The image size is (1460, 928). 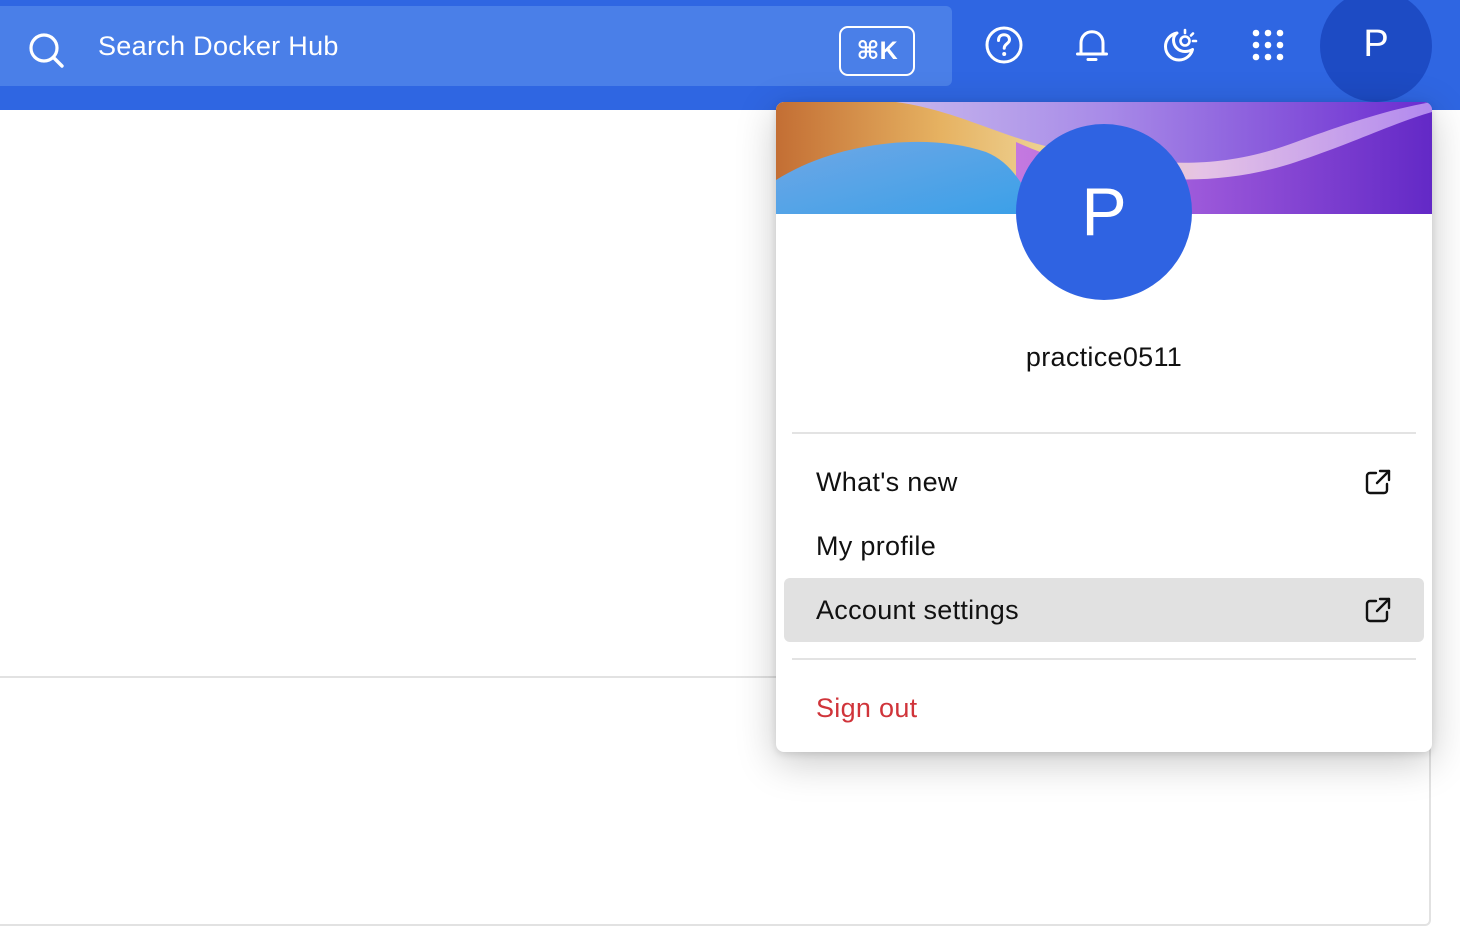 I want to click on search-input: Search Docker Hub, so click(x=218, y=46).